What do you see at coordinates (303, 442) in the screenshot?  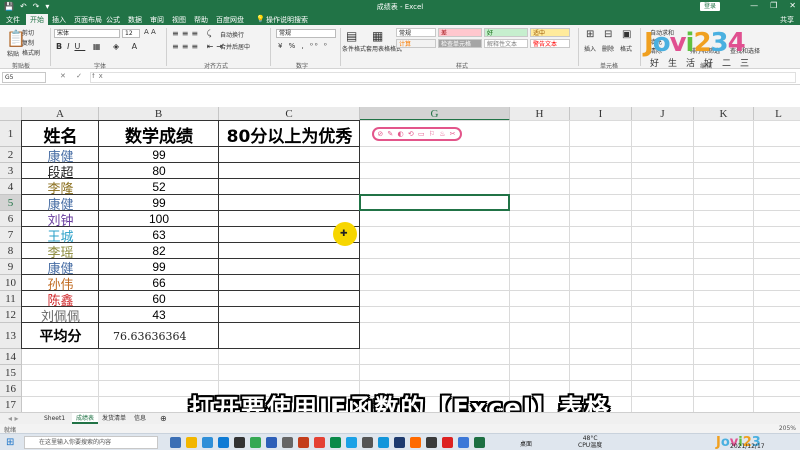 I see `powerpoint-icon` at bounding box center [303, 442].